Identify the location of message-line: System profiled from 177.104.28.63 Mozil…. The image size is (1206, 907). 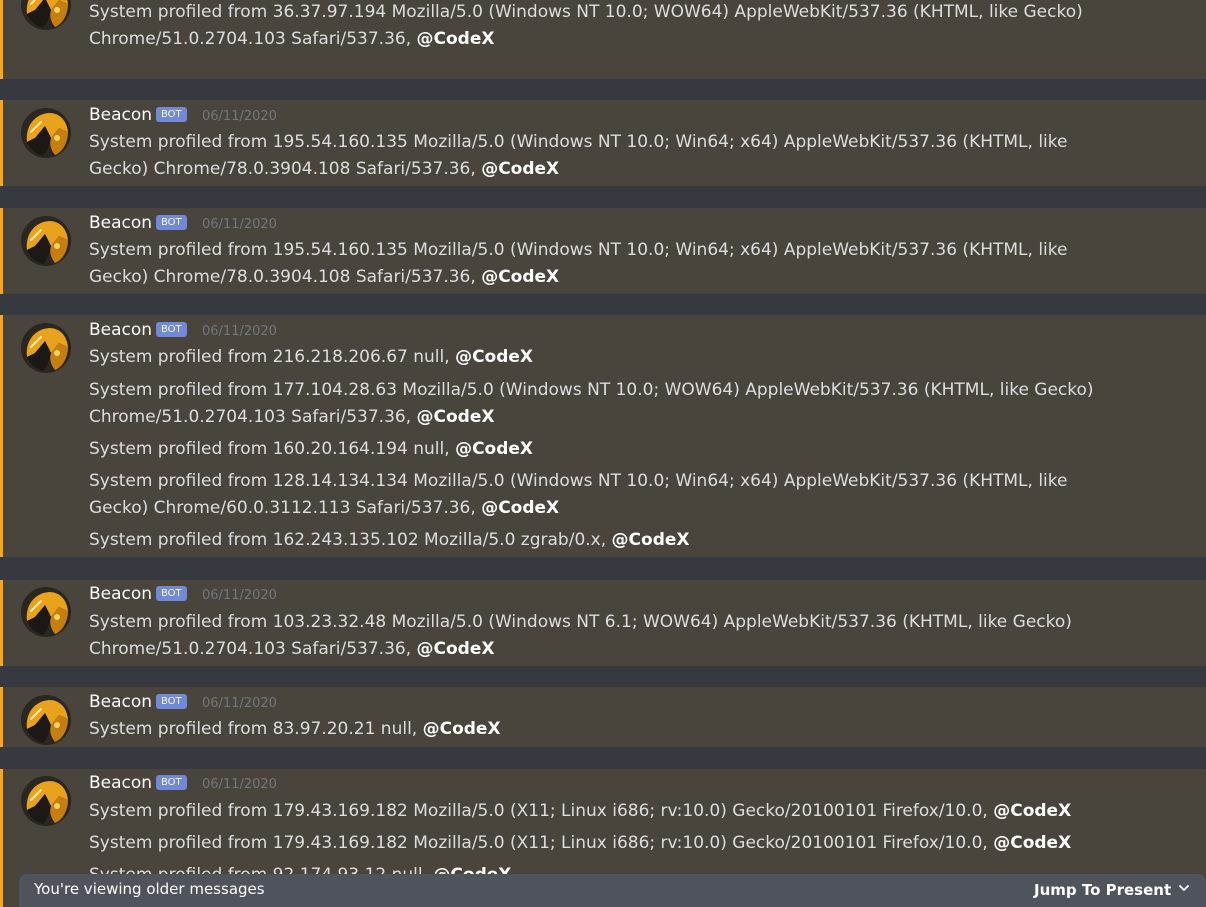
(591, 390).